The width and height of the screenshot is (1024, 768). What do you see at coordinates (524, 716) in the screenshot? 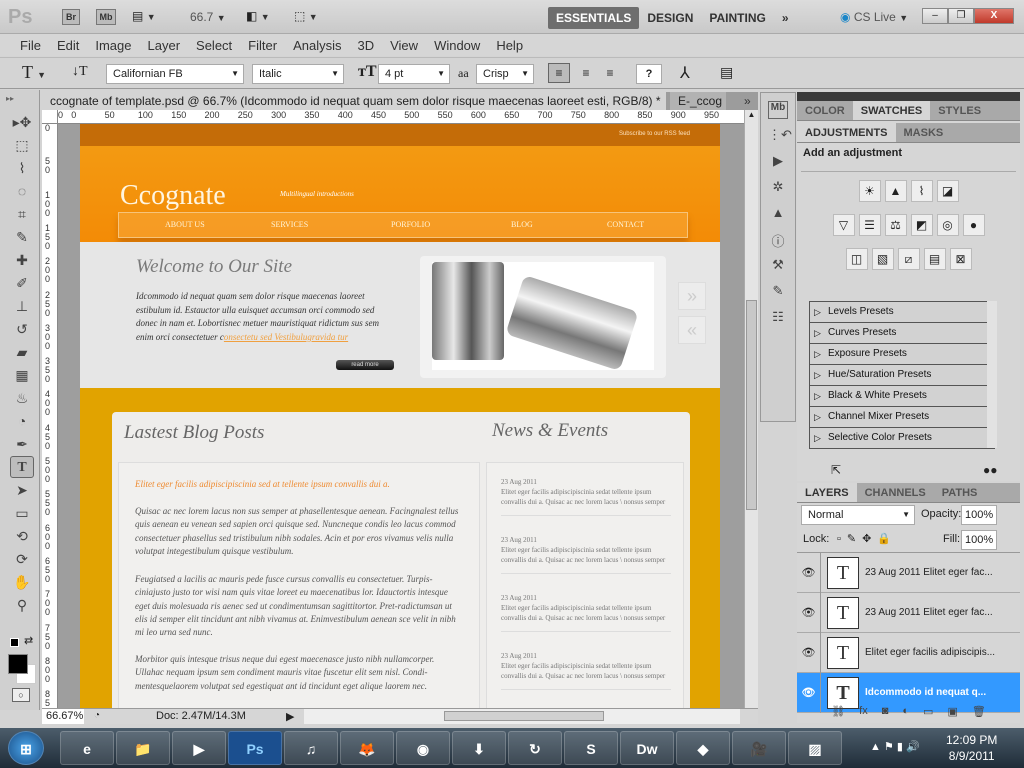
I see `horizontal-scrollbar-thumb` at bounding box center [524, 716].